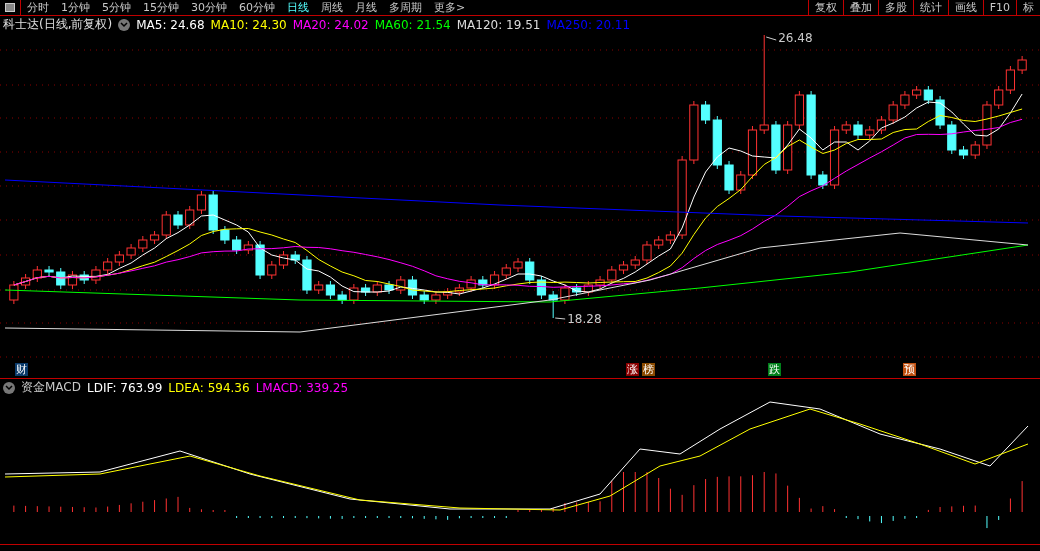  I want to click on period-tab: 周线, so click(332, 7).